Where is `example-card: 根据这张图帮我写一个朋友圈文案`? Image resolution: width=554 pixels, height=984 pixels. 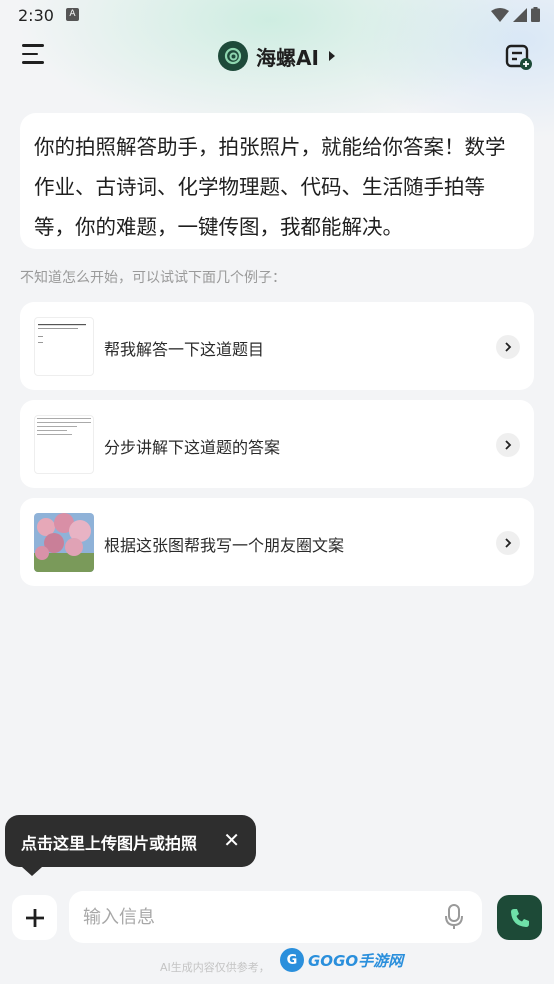 example-card: 根据这张图帮我写一个朋友圈文案 is located at coordinates (277, 542).